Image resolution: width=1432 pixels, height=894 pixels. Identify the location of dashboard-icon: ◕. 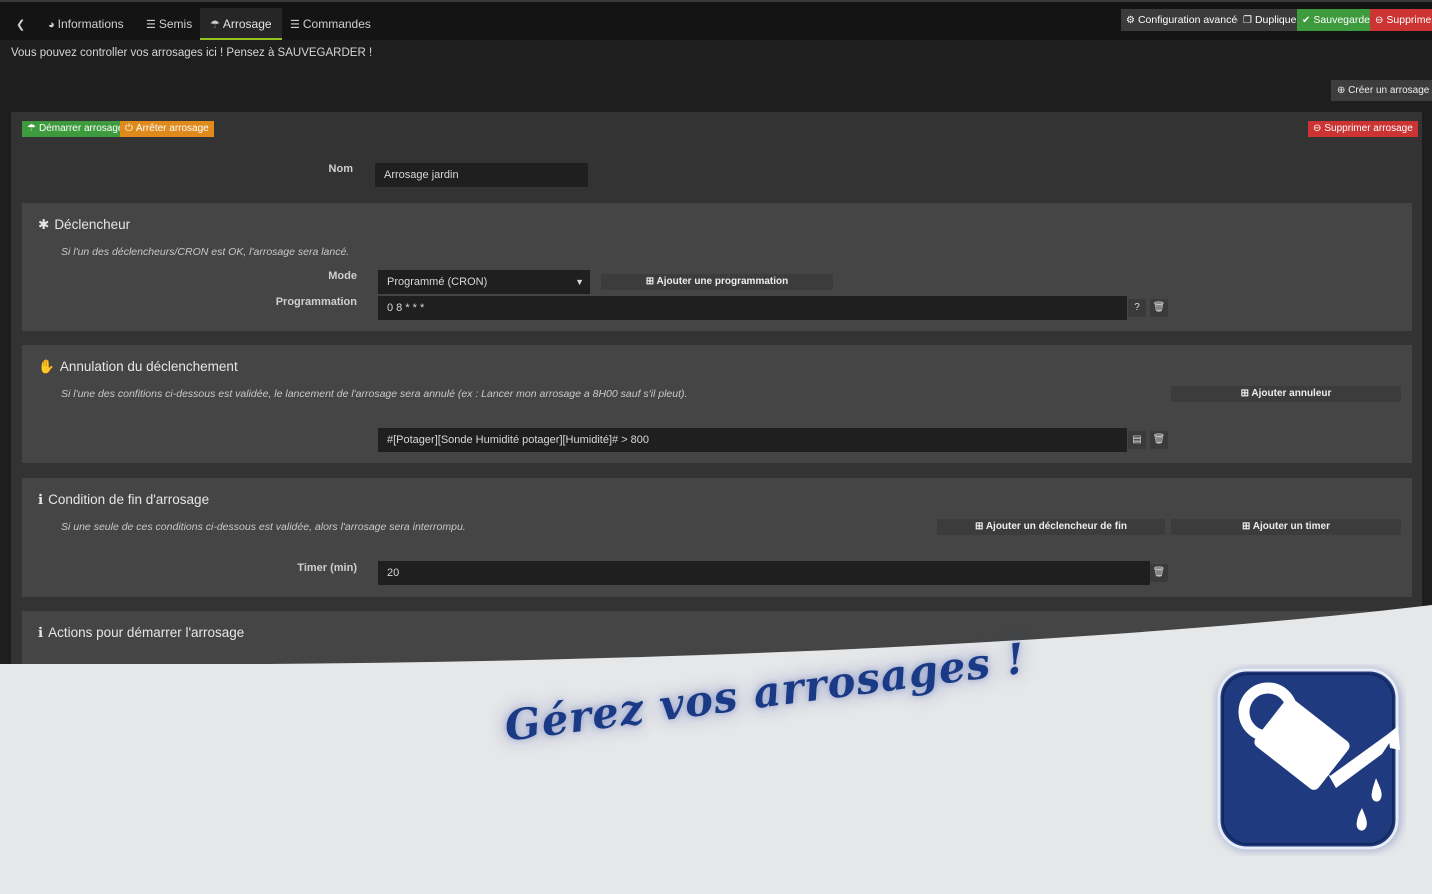
(51, 25).